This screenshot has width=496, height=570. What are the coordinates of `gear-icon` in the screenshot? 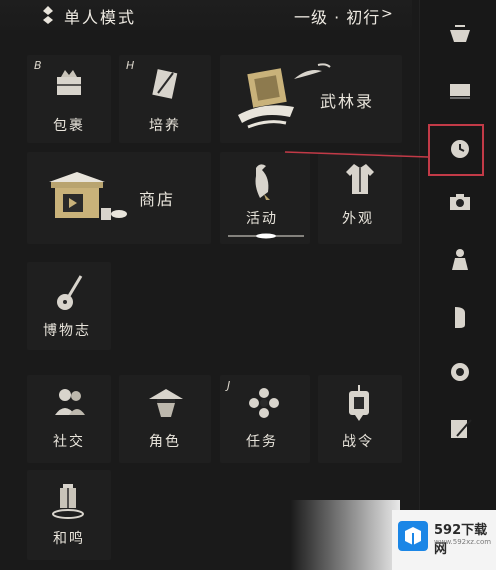 It's located at (460, 372).